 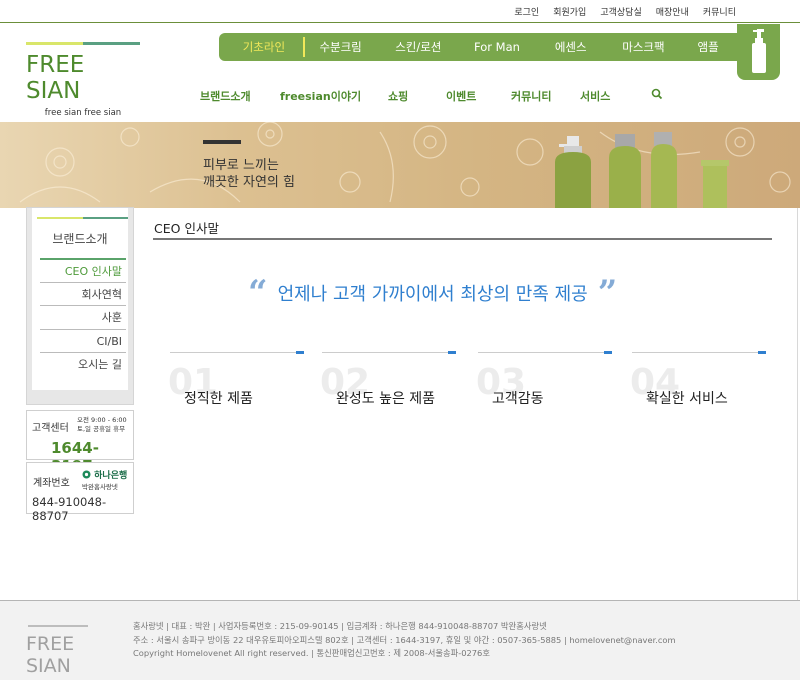 What do you see at coordinates (55, 78) in the screenshot?
I see `logo-name: FREE SIAN` at bounding box center [55, 78].